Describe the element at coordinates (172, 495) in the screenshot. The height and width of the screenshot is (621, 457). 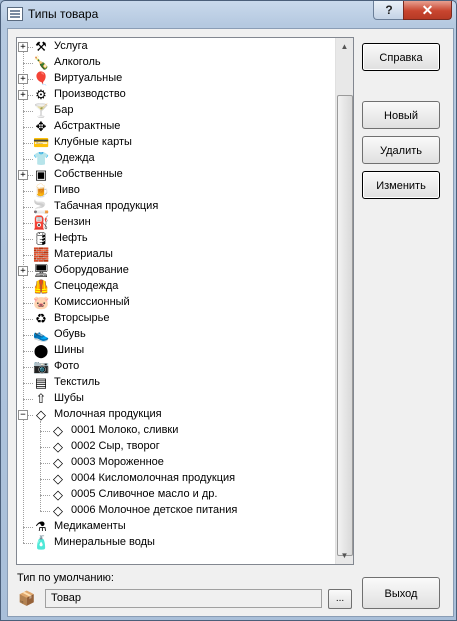
I see `tree-item: ◇ 0005 Сливочное масло и др.` at that location.